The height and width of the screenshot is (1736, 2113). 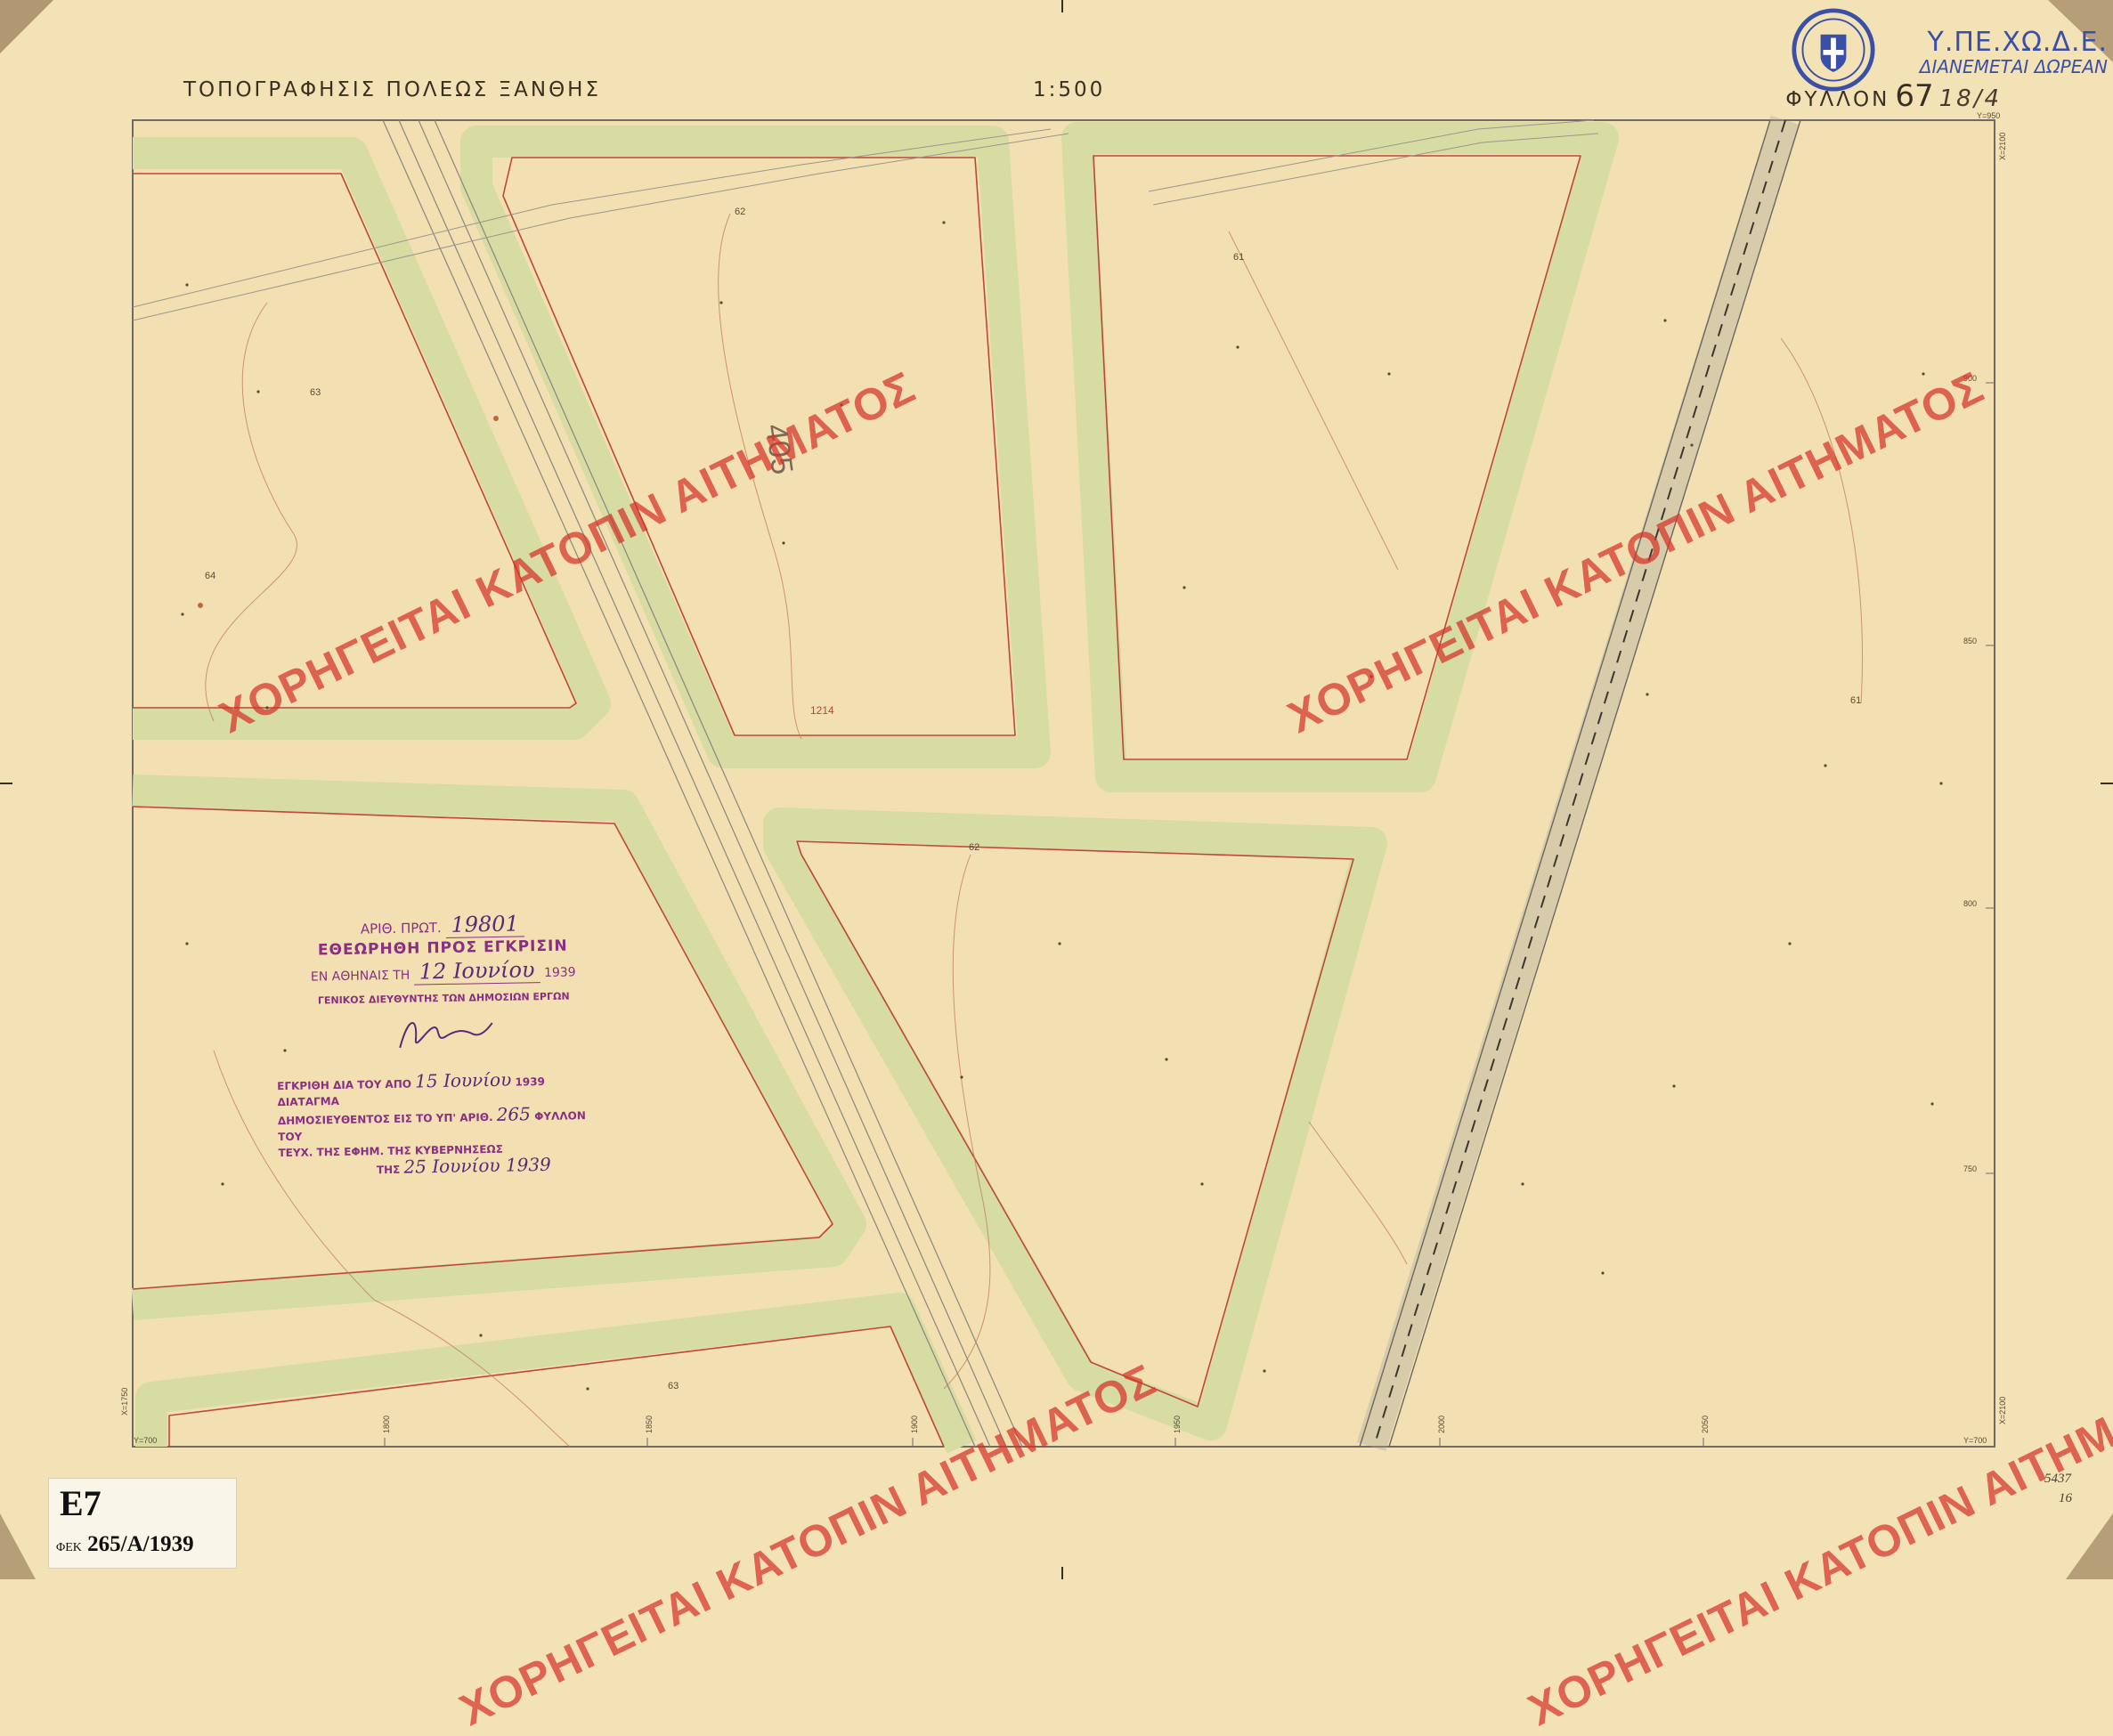 I want to click on contour-label-7: 61, so click(x=1855, y=700).